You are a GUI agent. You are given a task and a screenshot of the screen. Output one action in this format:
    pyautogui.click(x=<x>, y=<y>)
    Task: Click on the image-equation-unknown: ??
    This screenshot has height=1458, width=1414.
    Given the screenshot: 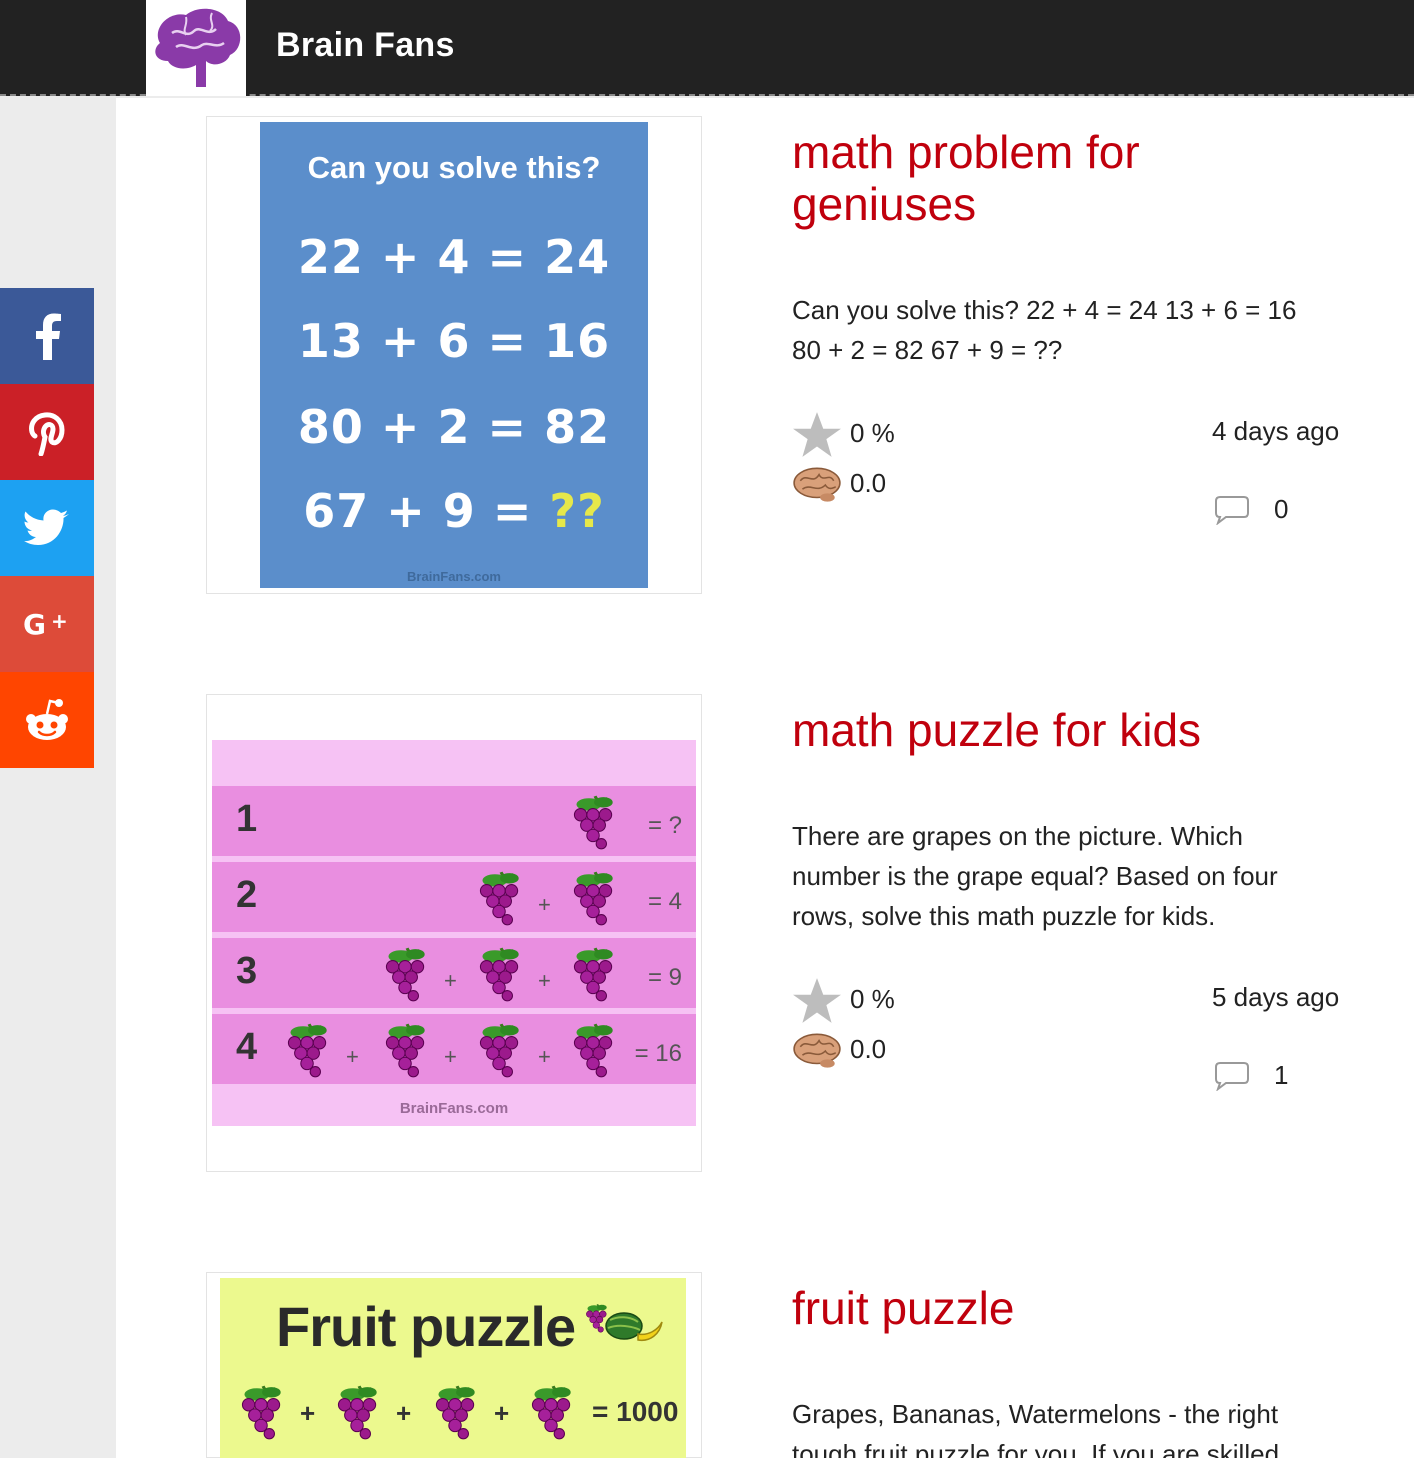 What is the action you would take?
    pyautogui.click(x=577, y=511)
    